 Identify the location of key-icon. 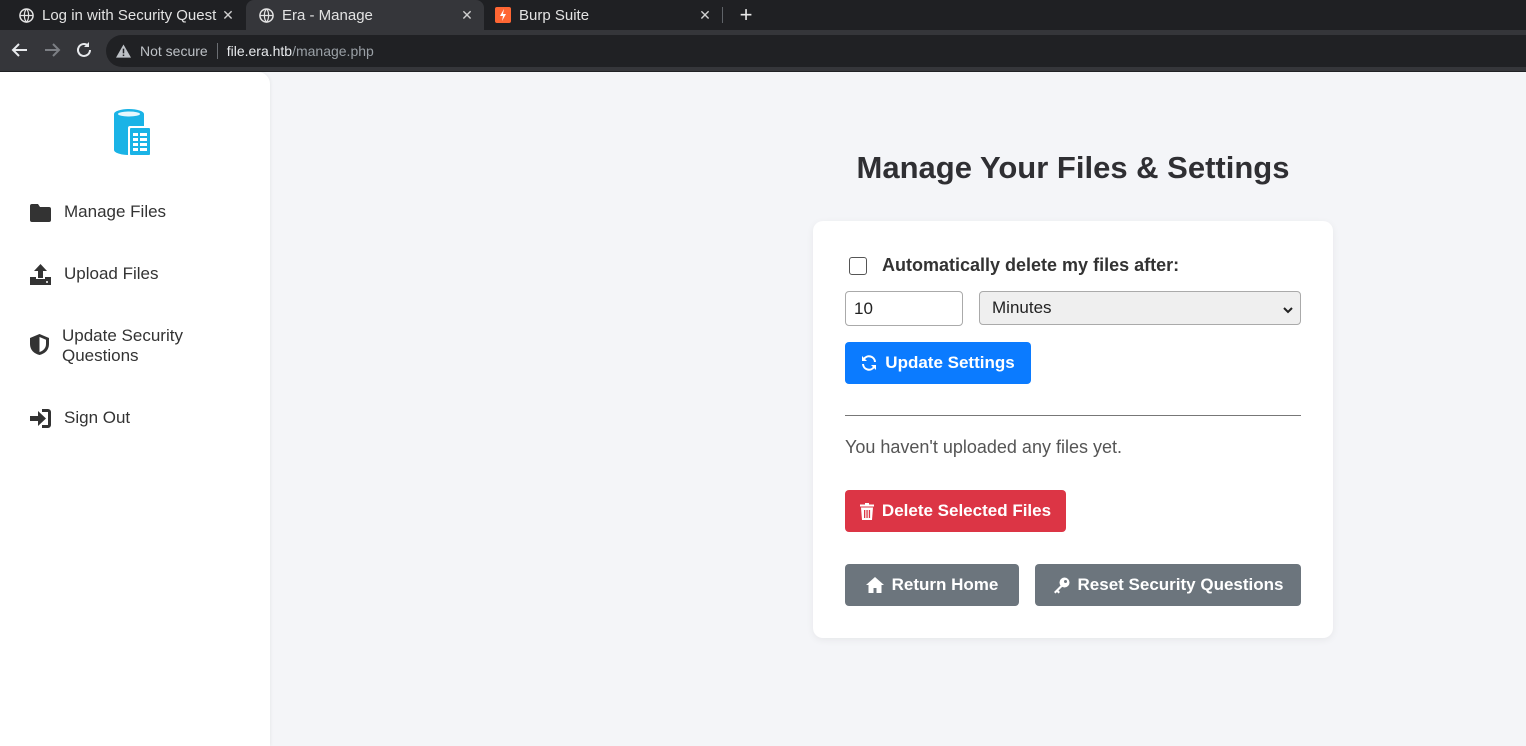
(1061, 585).